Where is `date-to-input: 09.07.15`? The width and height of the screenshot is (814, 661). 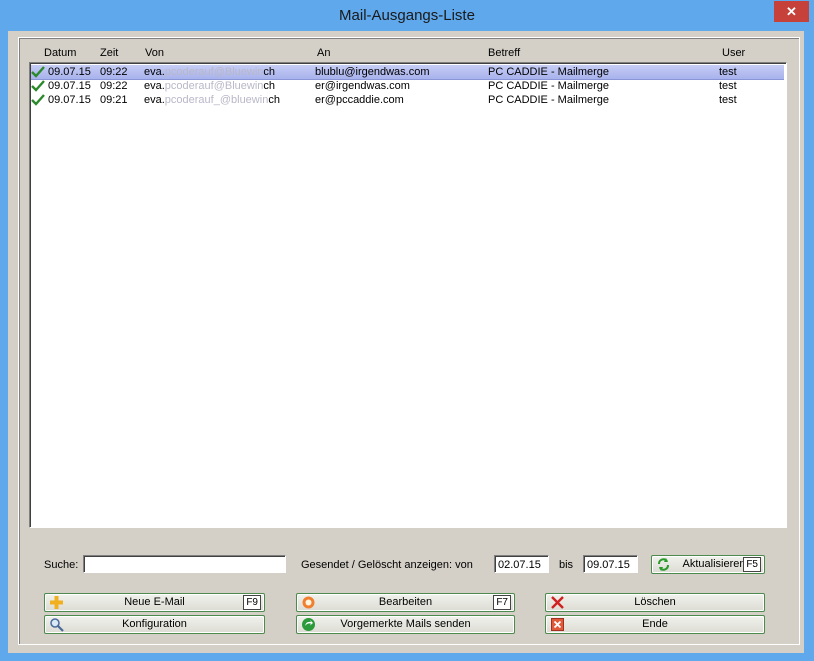 date-to-input: 09.07.15 is located at coordinates (610, 564).